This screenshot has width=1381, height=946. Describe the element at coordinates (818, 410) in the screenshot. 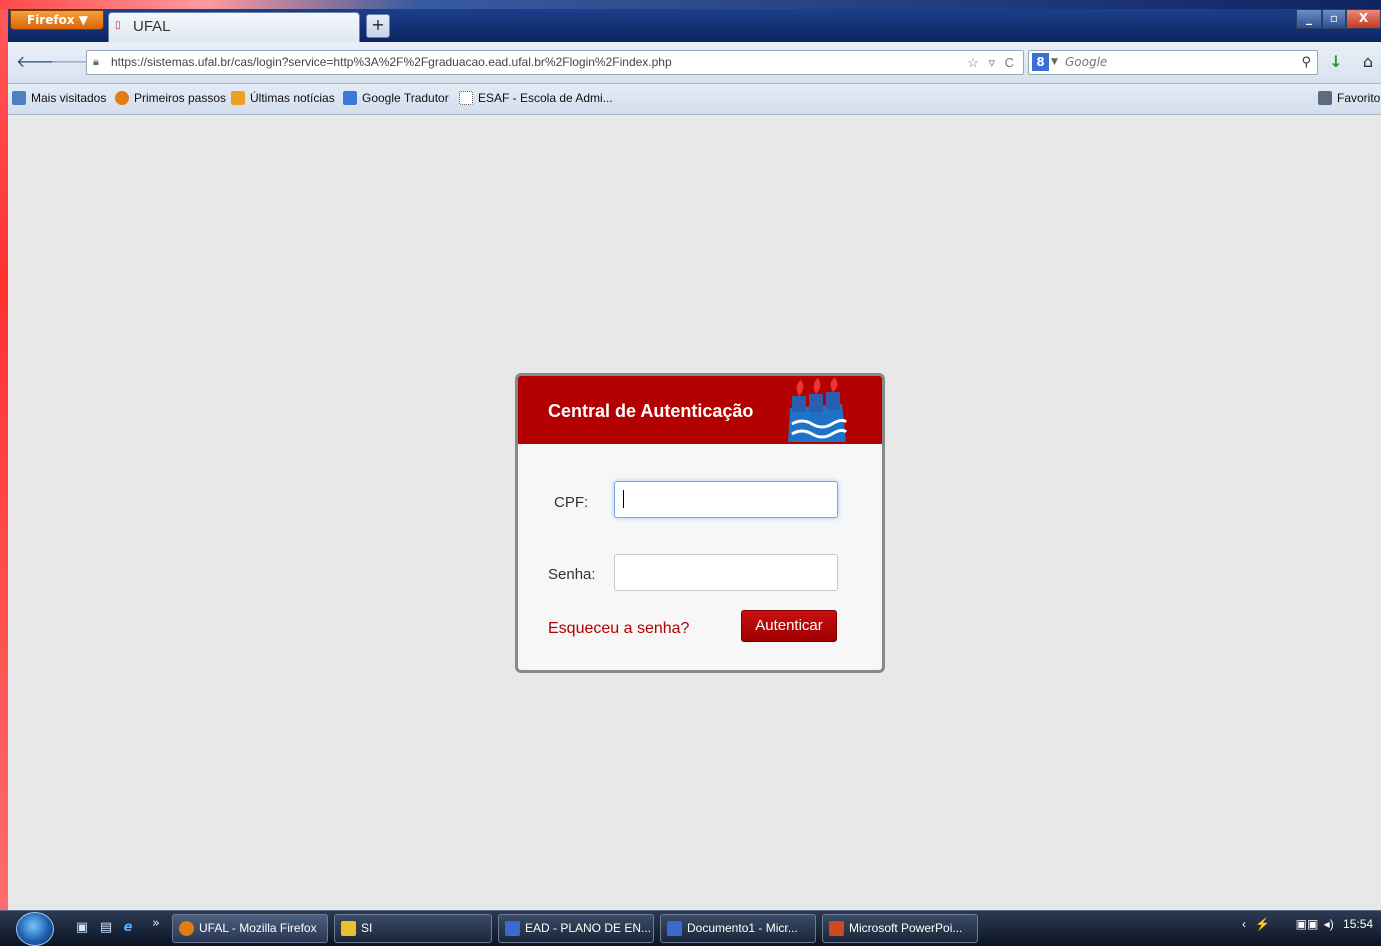

I see `ufal-crest-logo` at that location.